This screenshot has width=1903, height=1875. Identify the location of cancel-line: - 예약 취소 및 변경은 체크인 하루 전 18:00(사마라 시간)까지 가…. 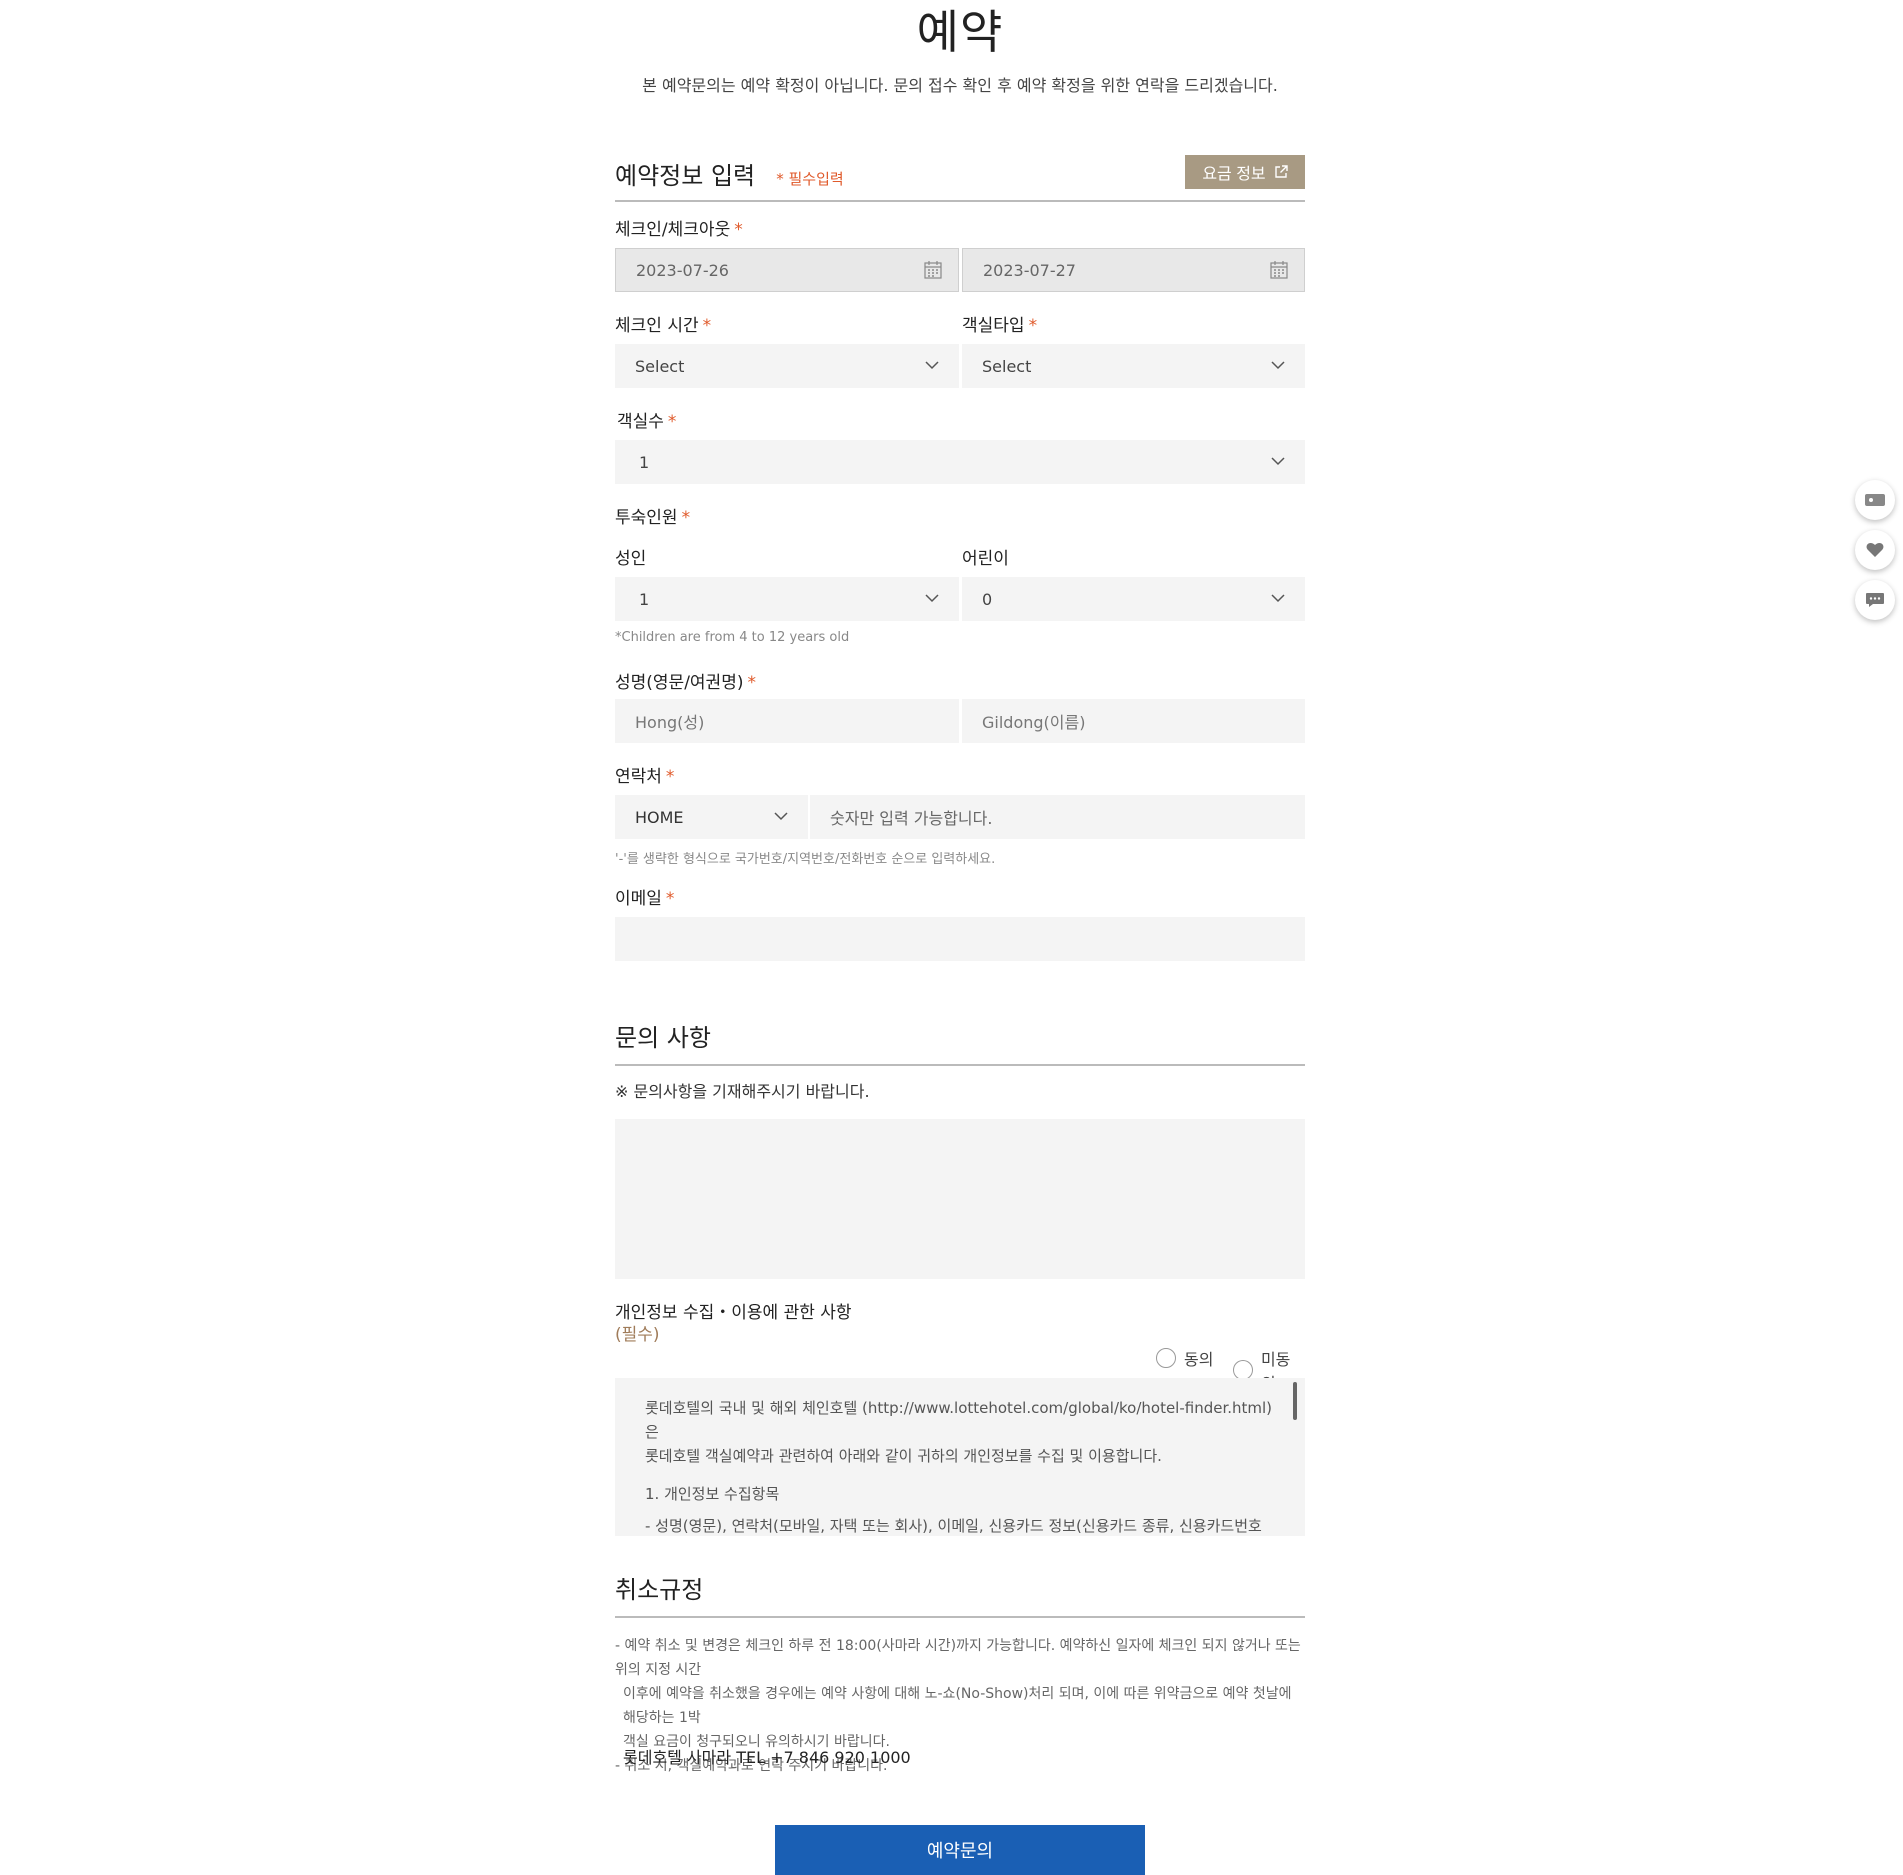
(958, 1658).